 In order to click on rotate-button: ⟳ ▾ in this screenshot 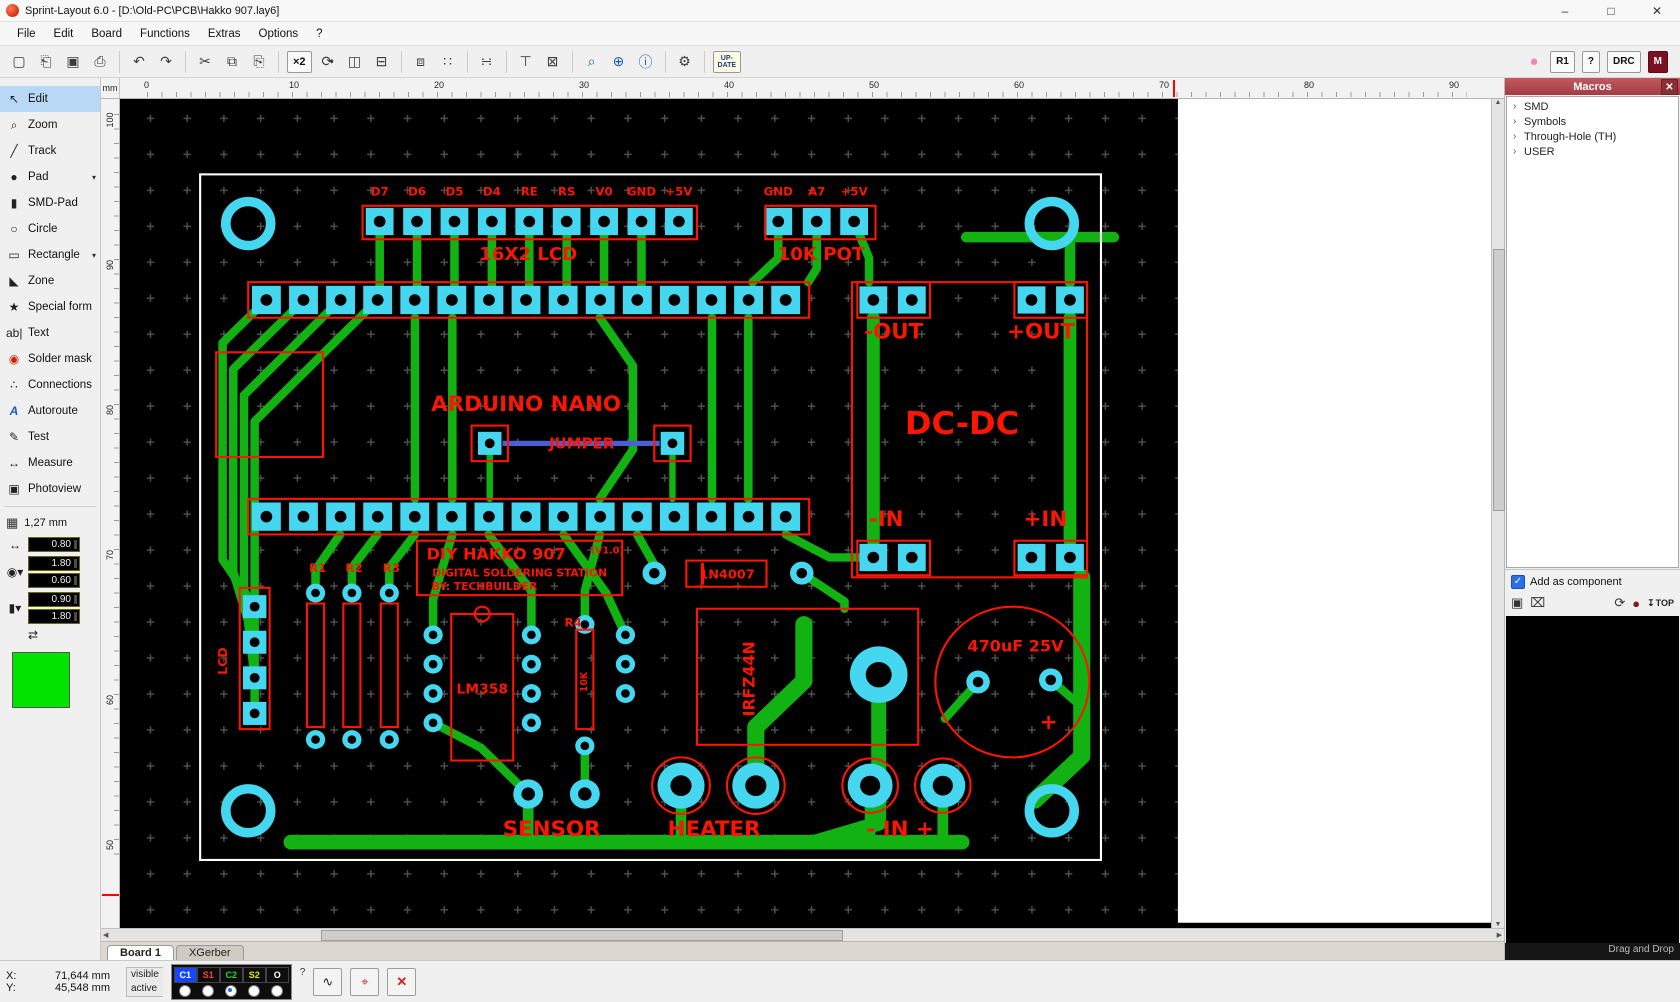, I will do `click(328, 62)`.